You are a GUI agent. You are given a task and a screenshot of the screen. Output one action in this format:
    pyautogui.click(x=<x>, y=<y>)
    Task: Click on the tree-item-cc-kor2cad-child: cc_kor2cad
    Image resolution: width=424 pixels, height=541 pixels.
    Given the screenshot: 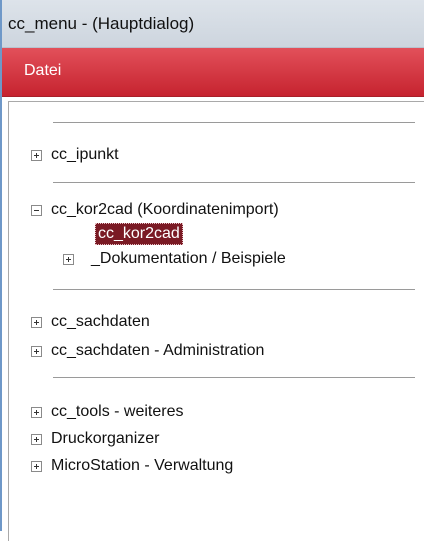 What is the action you would take?
    pyautogui.click(x=214, y=234)
    